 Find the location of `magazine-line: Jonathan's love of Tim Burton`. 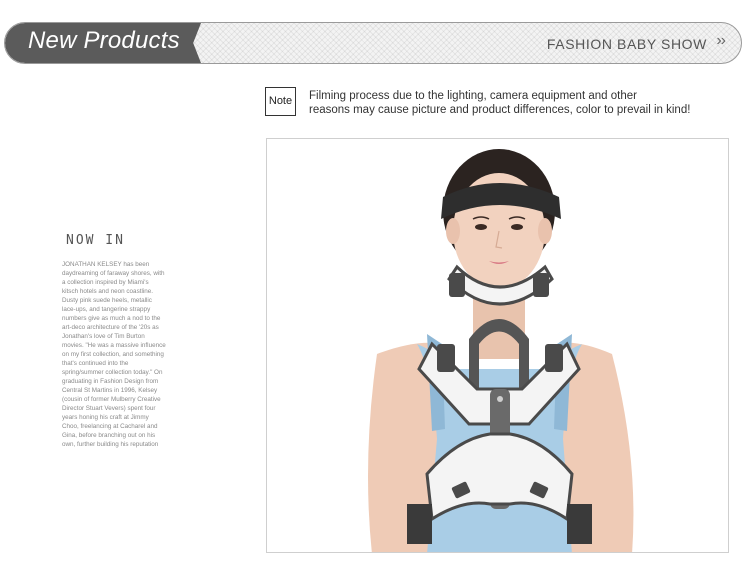

magazine-line: Jonathan's love of Tim Burton is located at coordinates (103, 336).